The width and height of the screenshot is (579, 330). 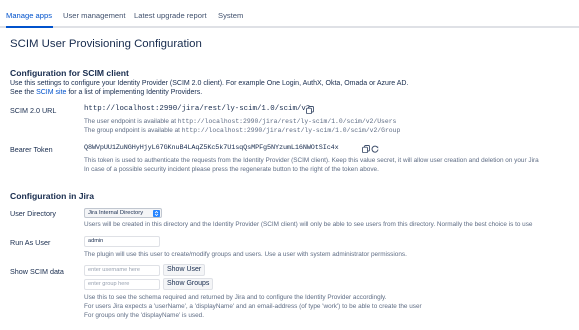 What do you see at coordinates (156, 213) in the screenshot?
I see `chevron-updown-icon` at bounding box center [156, 213].